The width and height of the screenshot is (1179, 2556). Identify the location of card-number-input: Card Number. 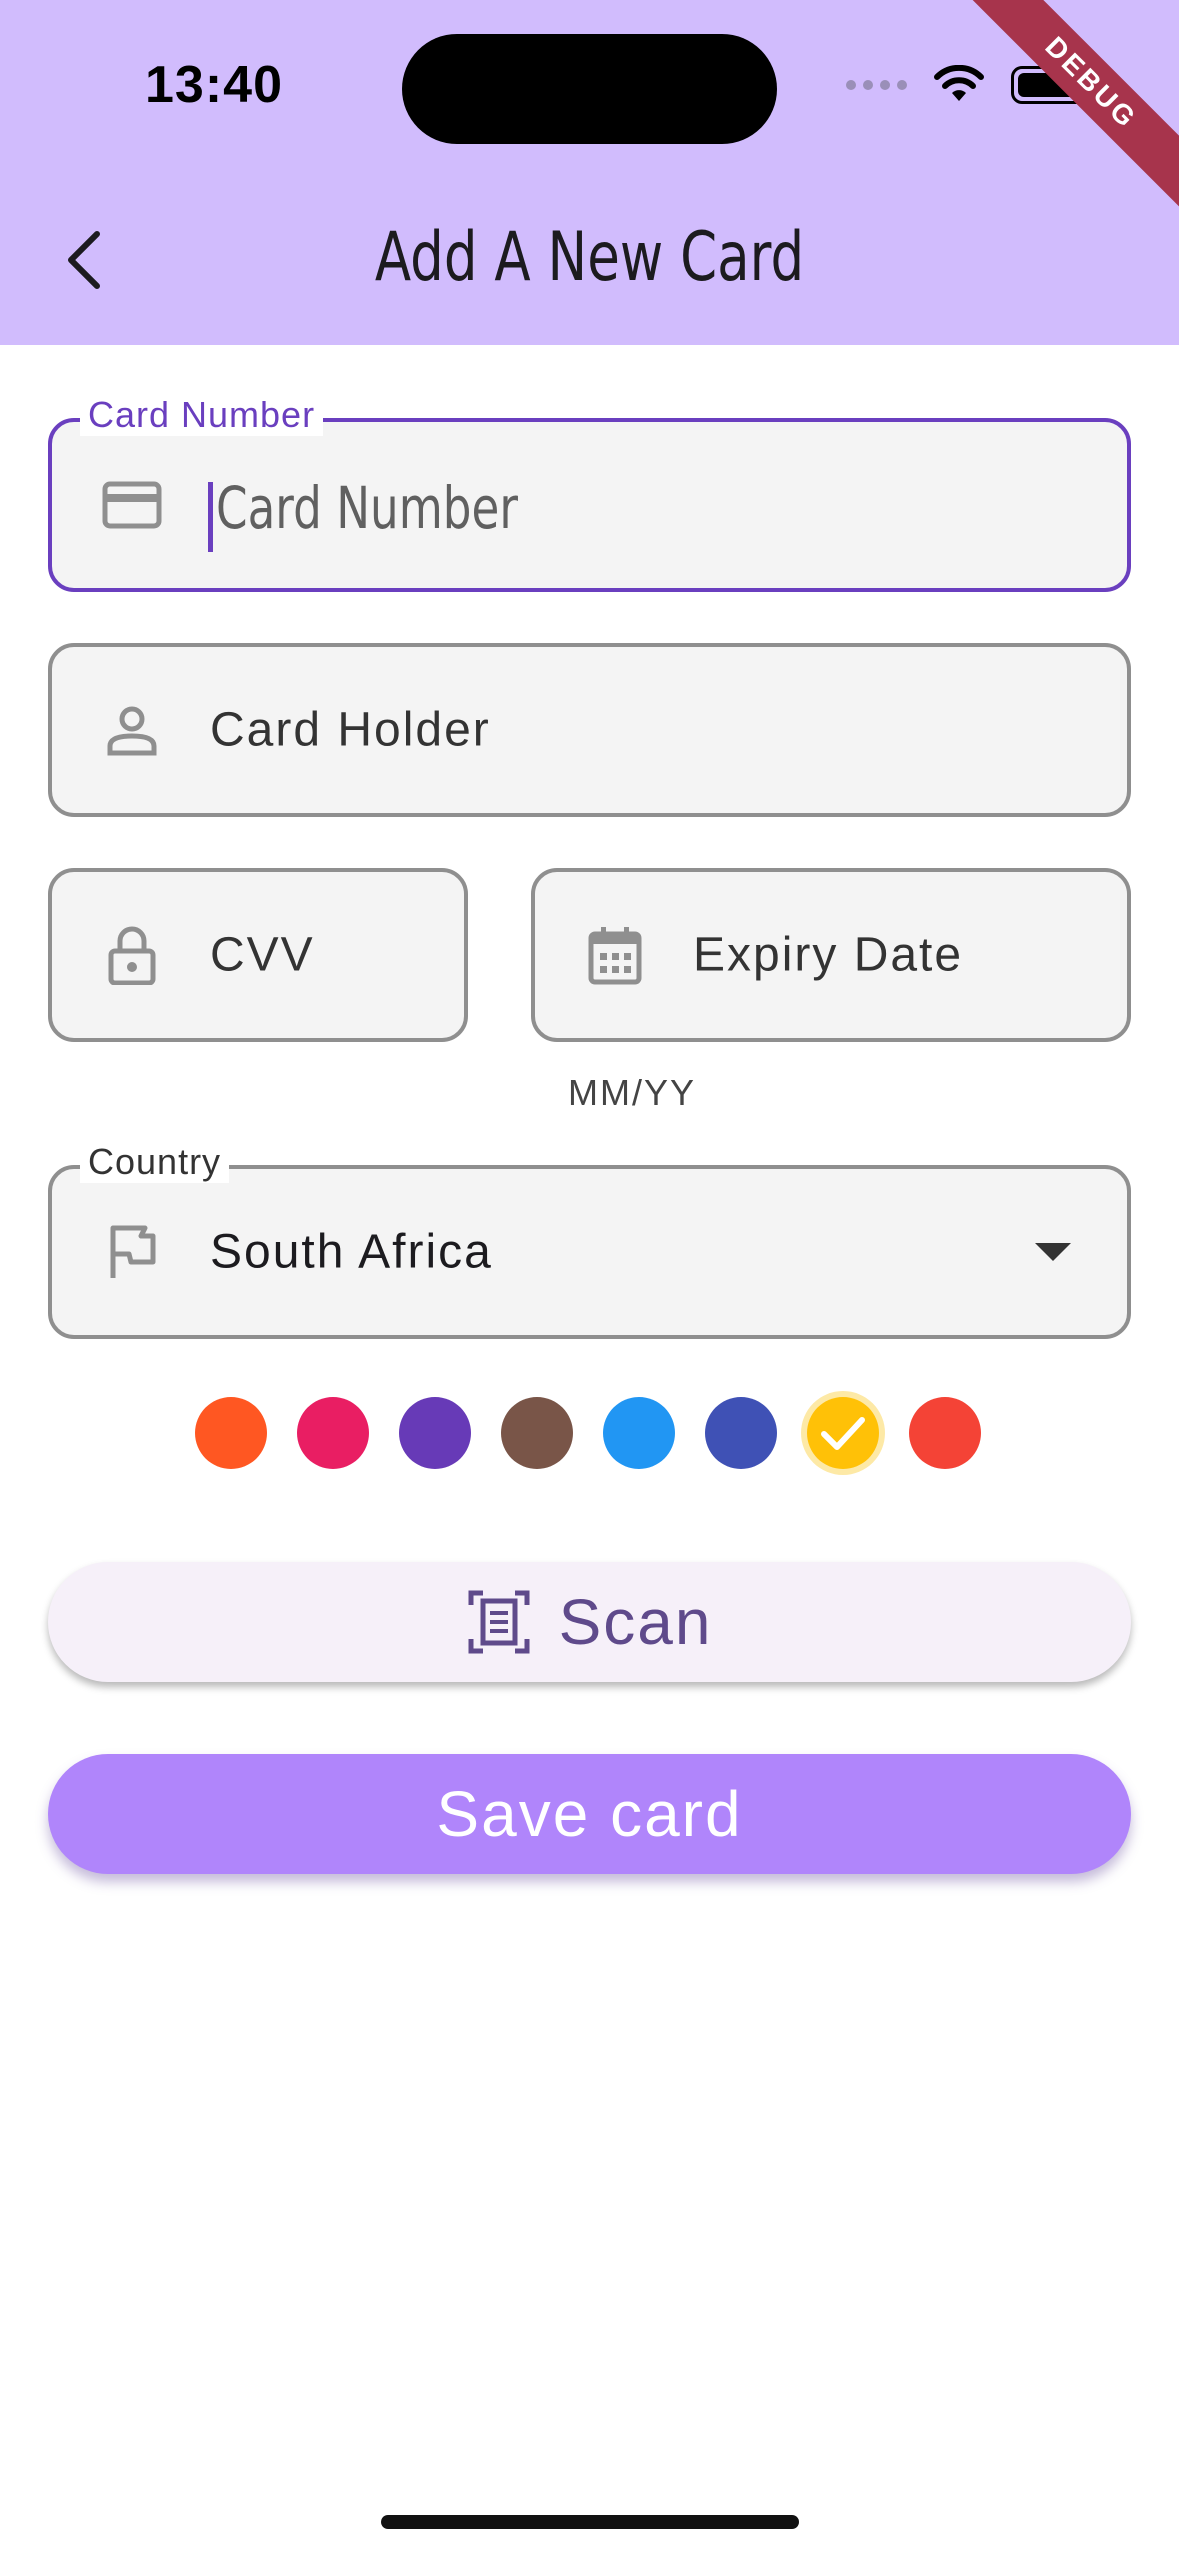
(367, 508).